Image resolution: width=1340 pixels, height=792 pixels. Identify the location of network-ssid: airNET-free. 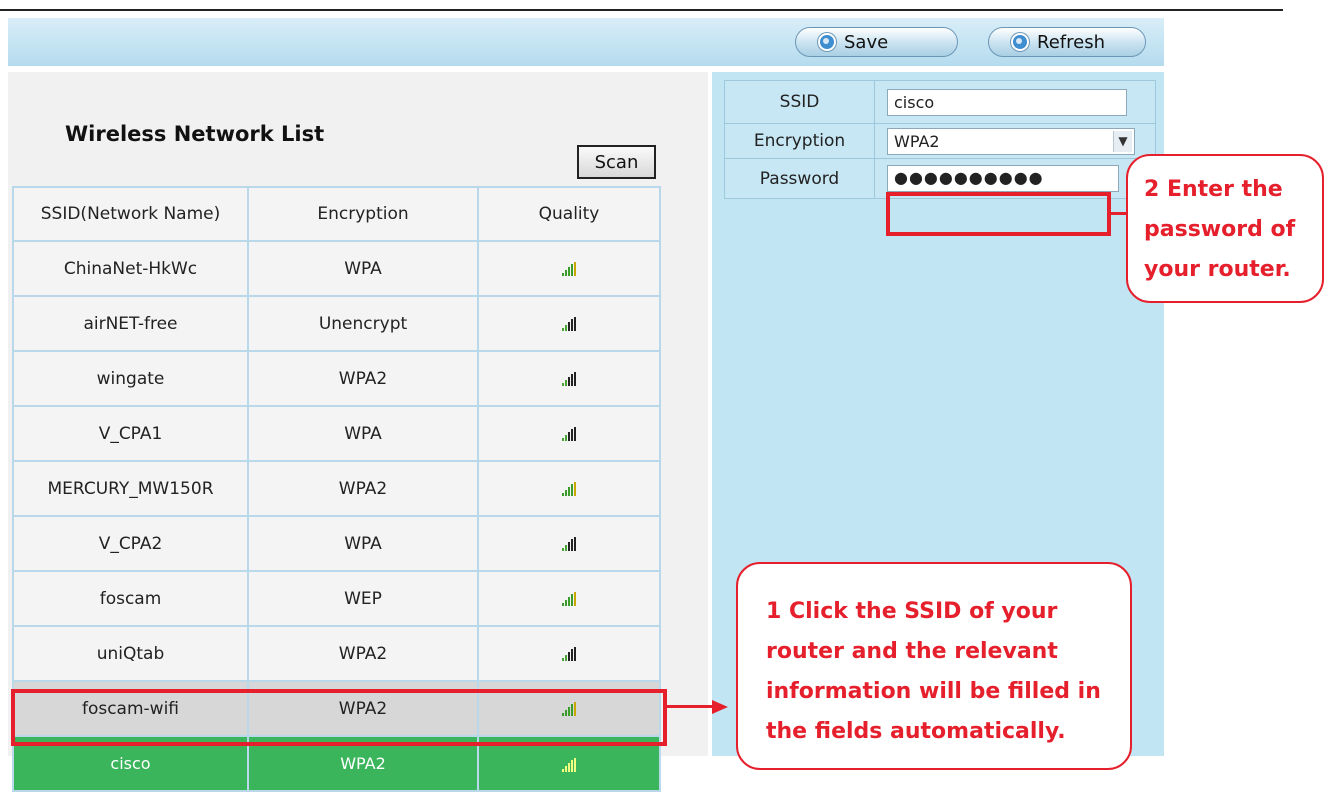
(130, 323).